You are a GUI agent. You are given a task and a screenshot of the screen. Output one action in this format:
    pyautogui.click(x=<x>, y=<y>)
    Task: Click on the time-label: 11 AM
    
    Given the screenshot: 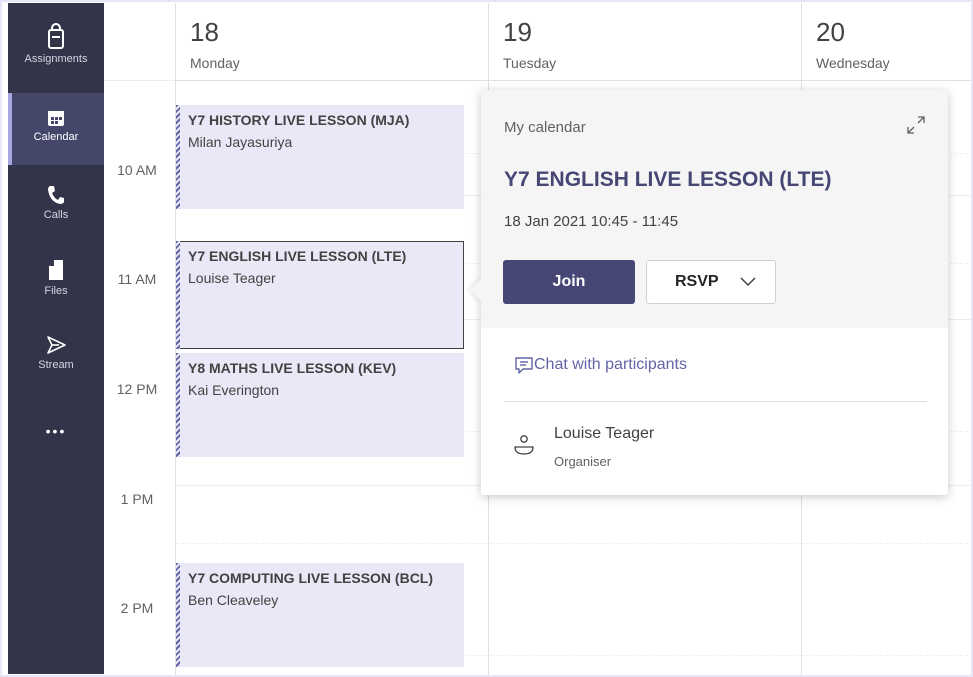 What is the action you would take?
    pyautogui.click(x=137, y=279)
    